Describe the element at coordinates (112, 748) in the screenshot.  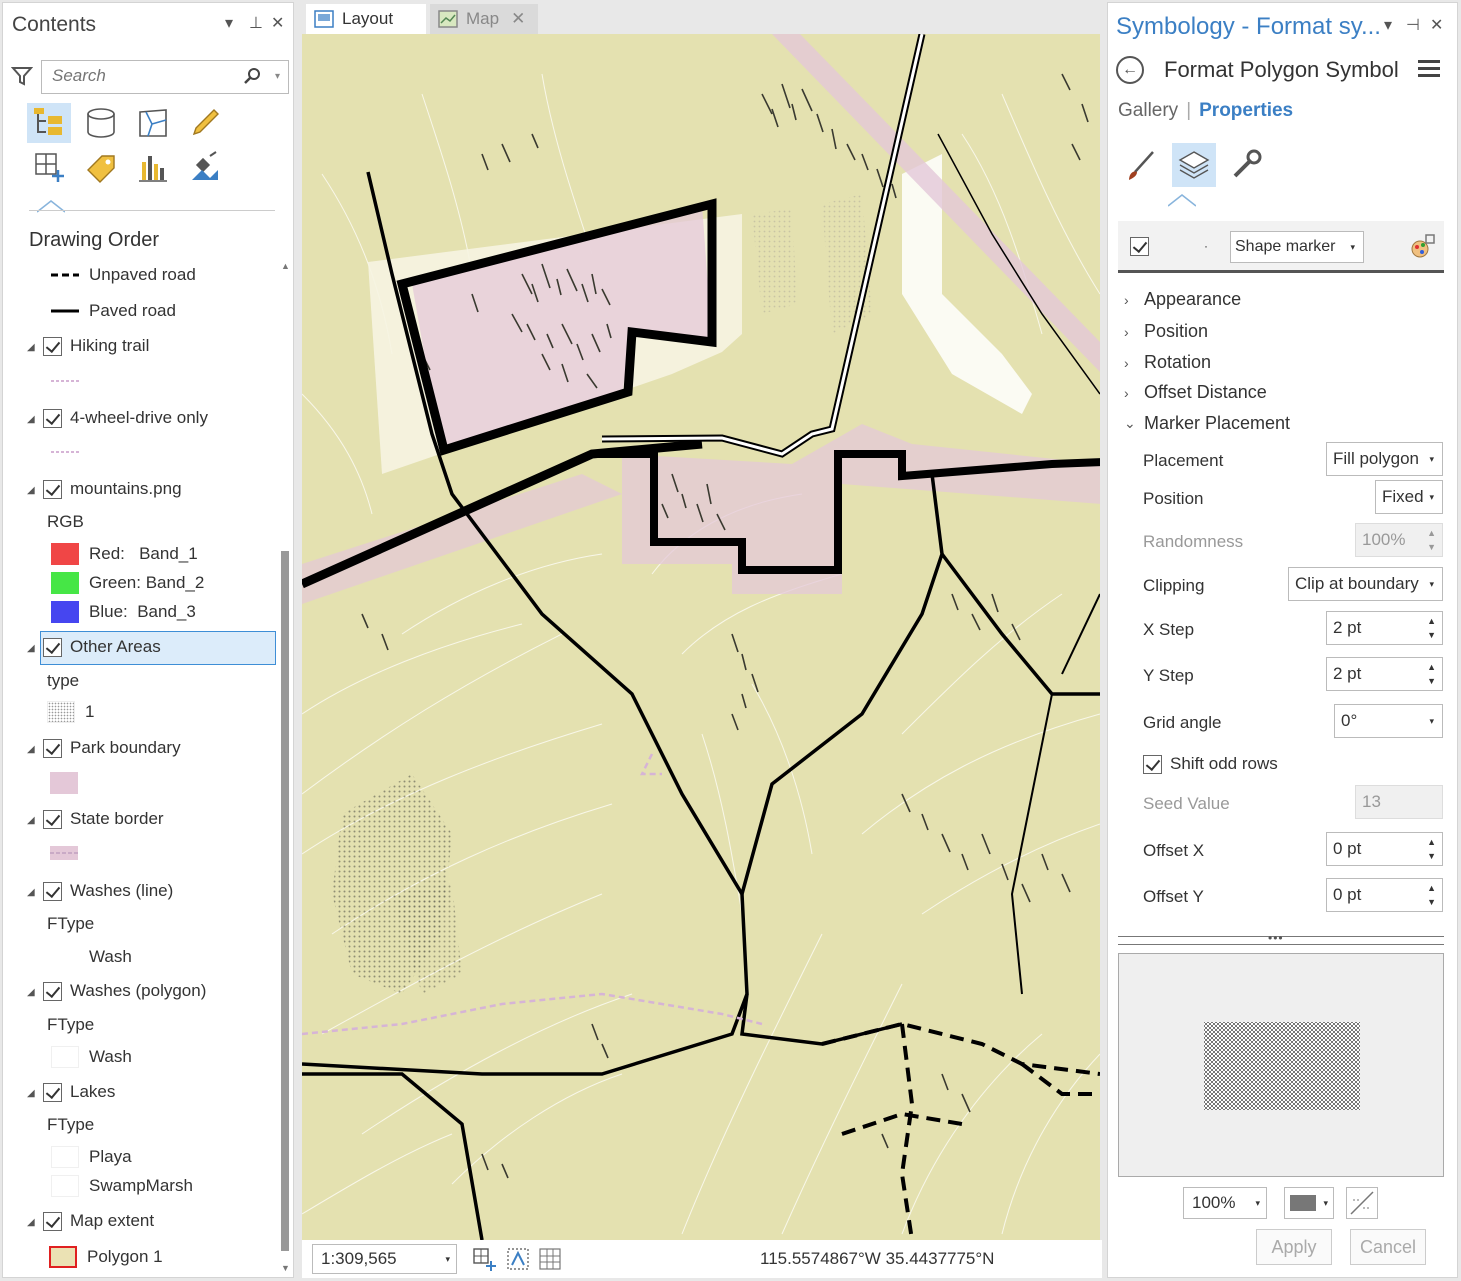
I see `layer-park-boundary: Park boundary` at that location.